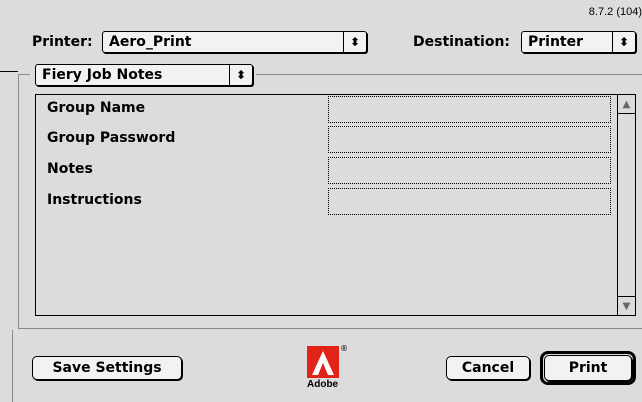  I want to click on field-row-notes: Notes, so click(331, 171).